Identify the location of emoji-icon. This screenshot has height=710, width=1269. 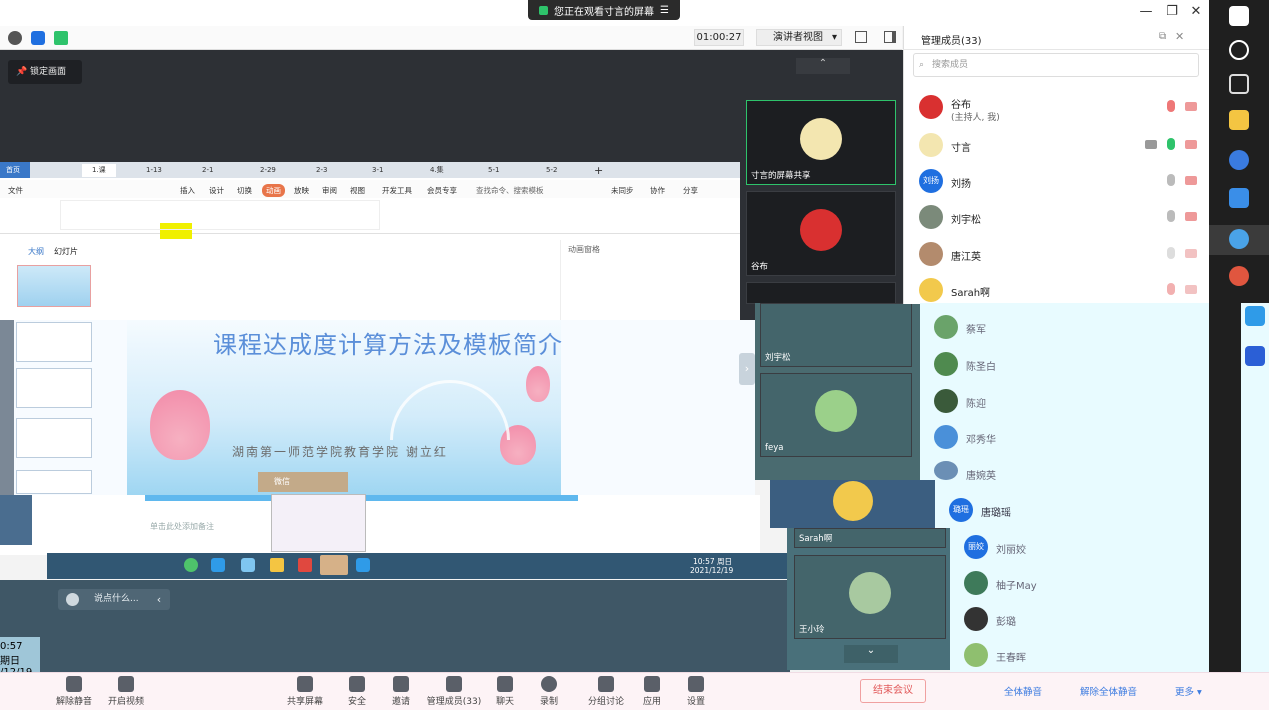
(72, 599).